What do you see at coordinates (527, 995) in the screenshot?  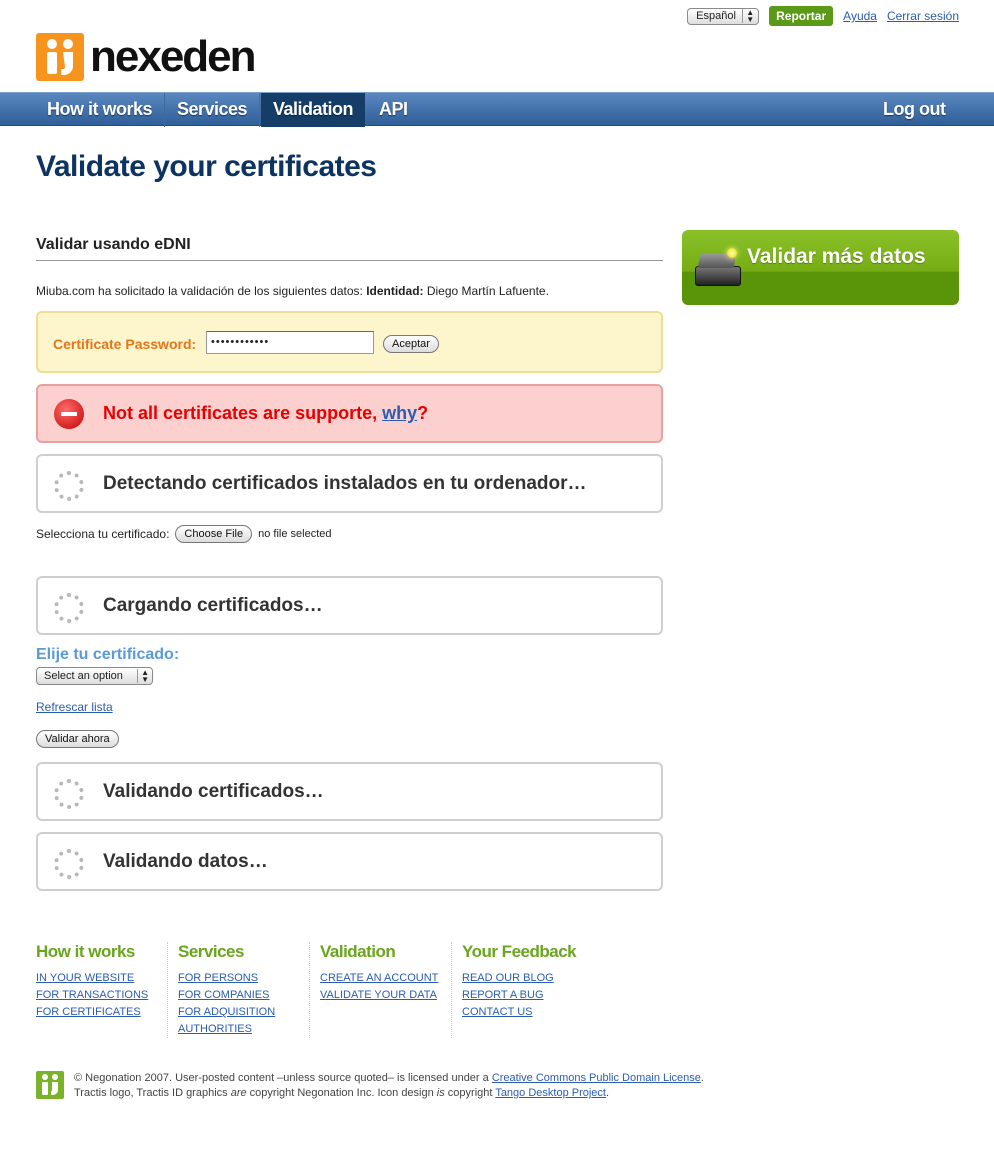 I see `footer-link: REPORT A BUG` at bounding box center [527, 995].